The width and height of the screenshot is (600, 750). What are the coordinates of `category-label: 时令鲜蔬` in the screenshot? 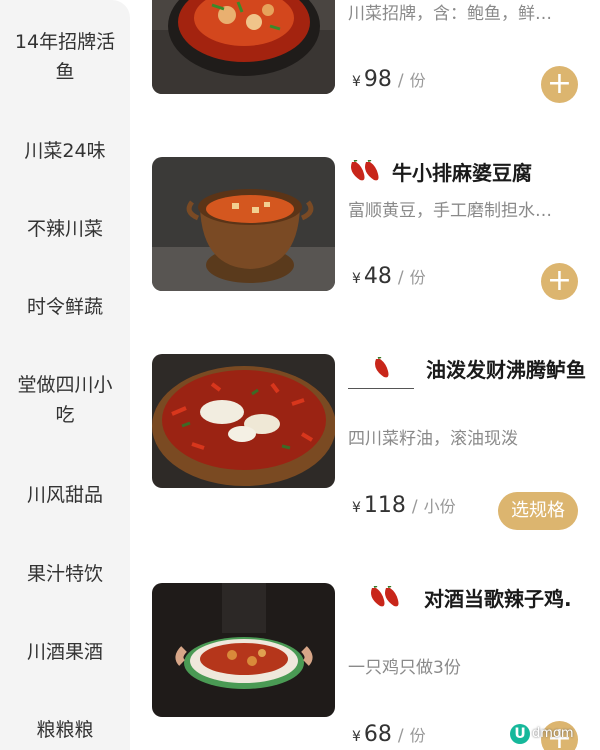 It's located at (64, 307).